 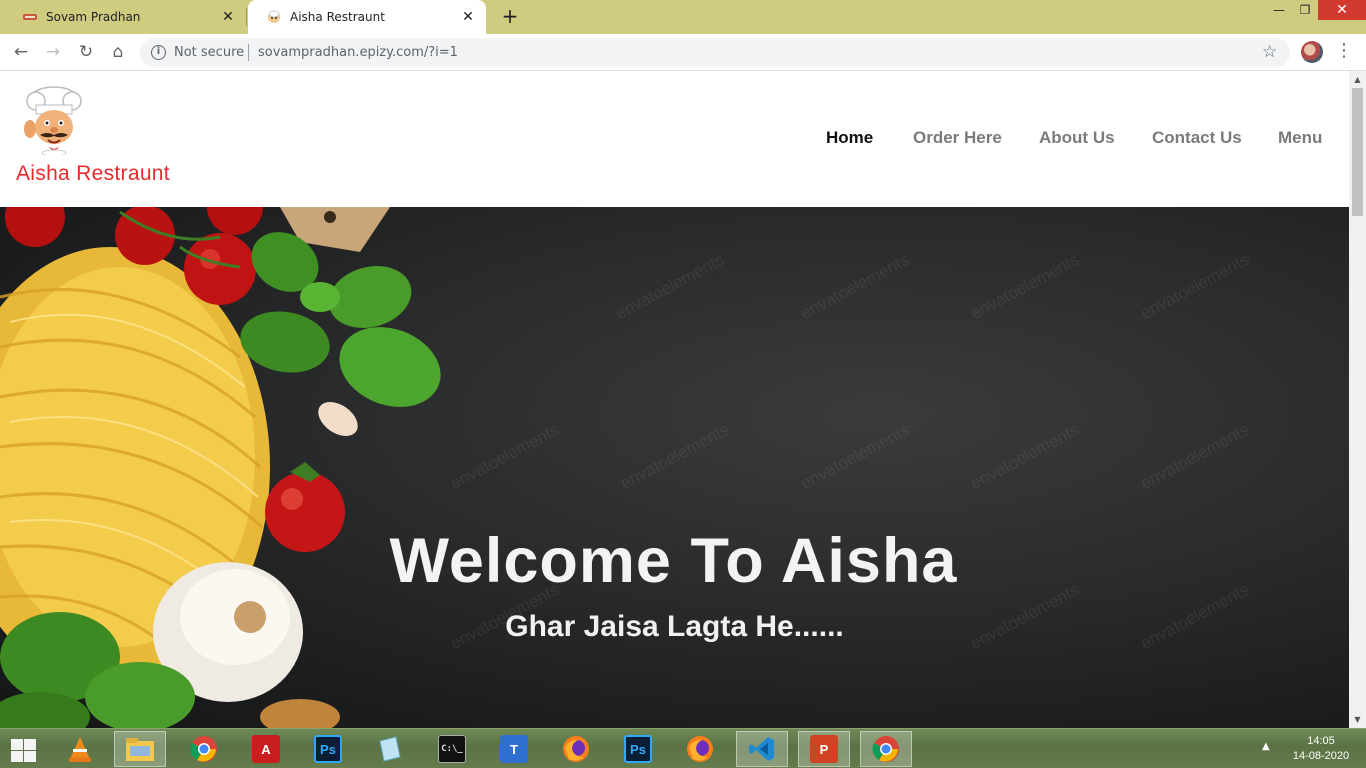 I want to click on file-explorer-icon, so click(x=140, y=749).